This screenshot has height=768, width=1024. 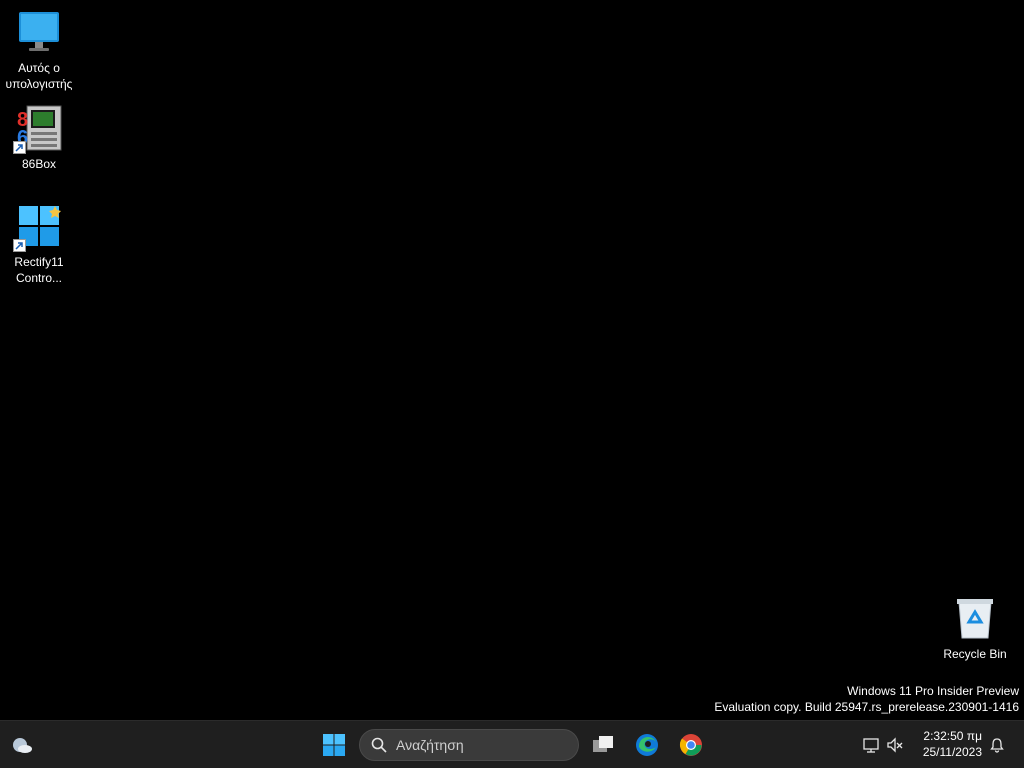 I want to click on desktop-icon-86box: 8 6 86Box, so click(x=39, y=138).